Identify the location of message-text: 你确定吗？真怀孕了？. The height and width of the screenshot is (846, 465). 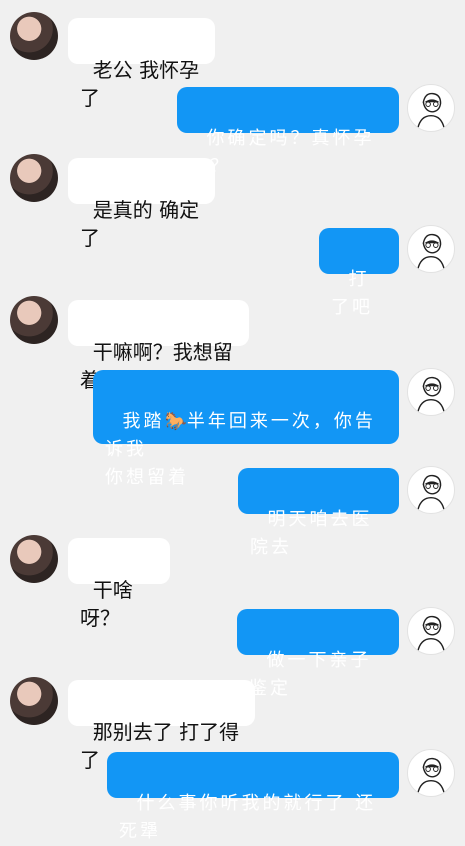
(282, 152).